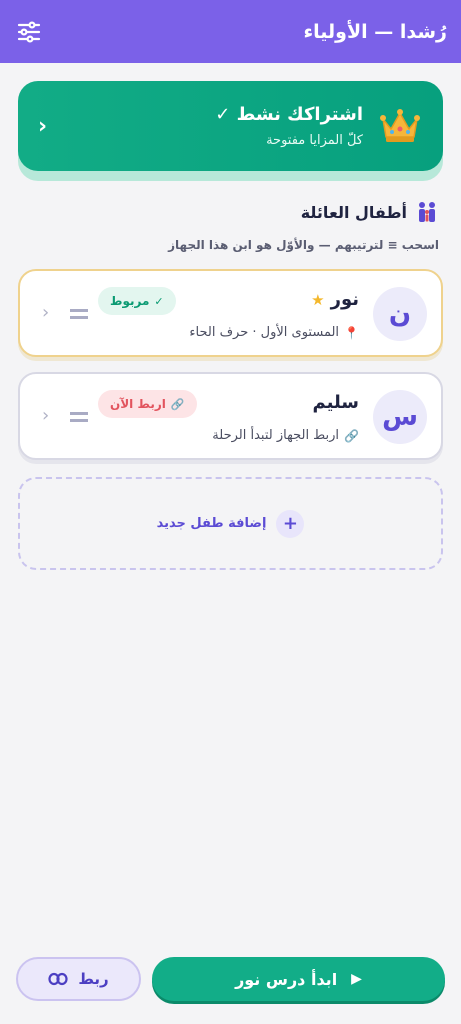 This screenshot has width=461, height=1024. I want to click on child-name-text: سليم, so click(335, 402).